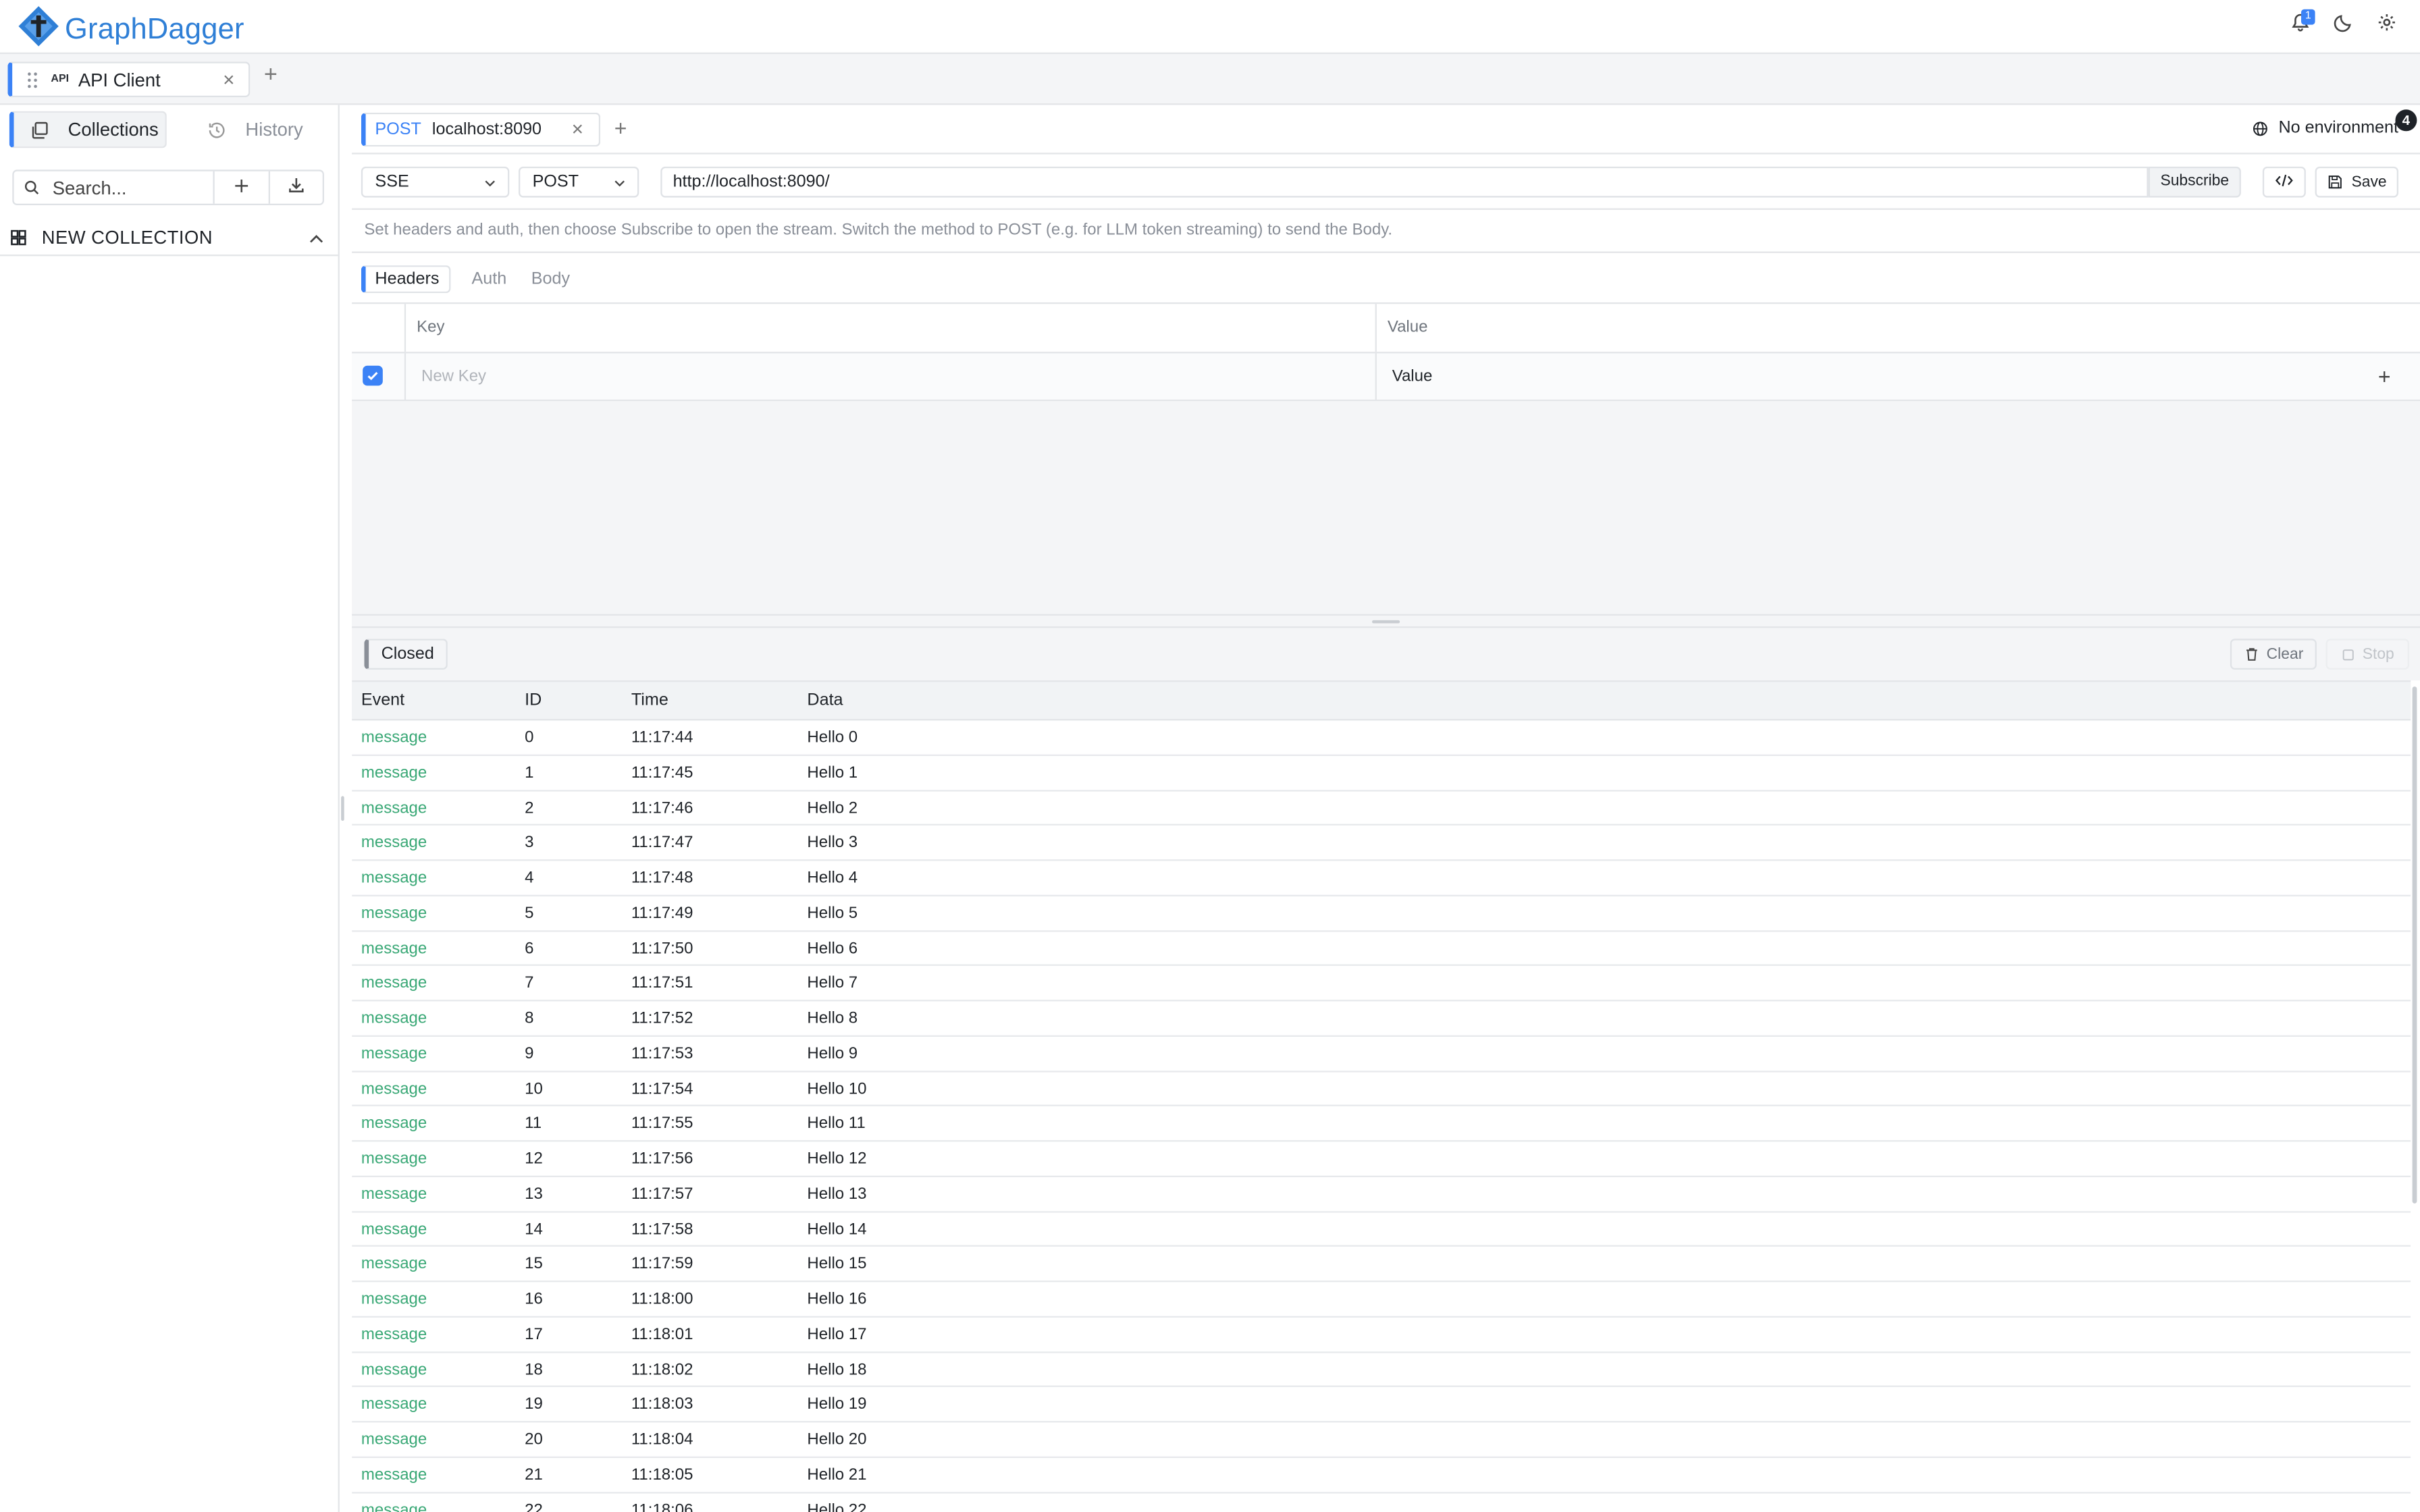 Image resolution: width=2420 pixels, height=1512 pixels. I want to click on url-input: http://localhost:8090/, so click(1404, 182).